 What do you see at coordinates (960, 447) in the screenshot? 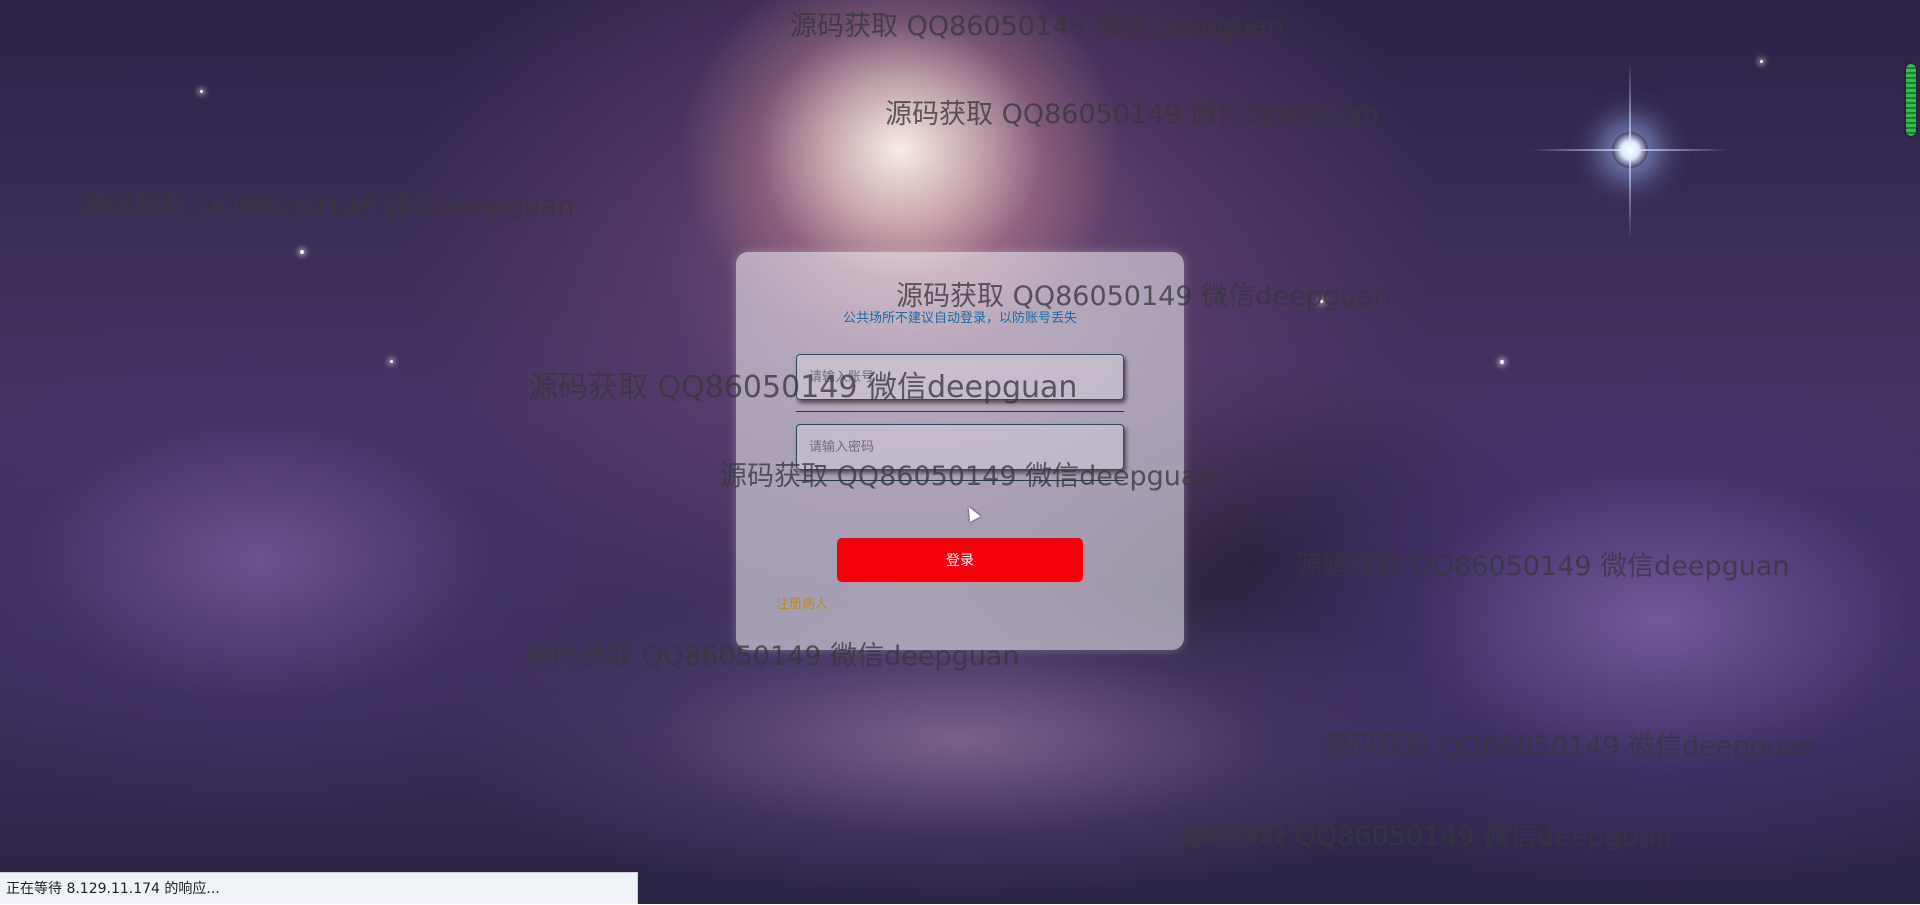
I see `password-input` at bounding box center [960, 447].